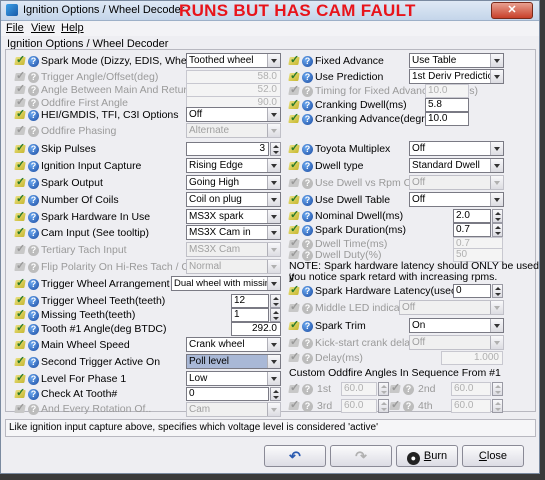 This screenshot has width=545, height=480. Describe the element at coordinates (275, 301) in the screenshot. I see `teeth-spinner` at that location.